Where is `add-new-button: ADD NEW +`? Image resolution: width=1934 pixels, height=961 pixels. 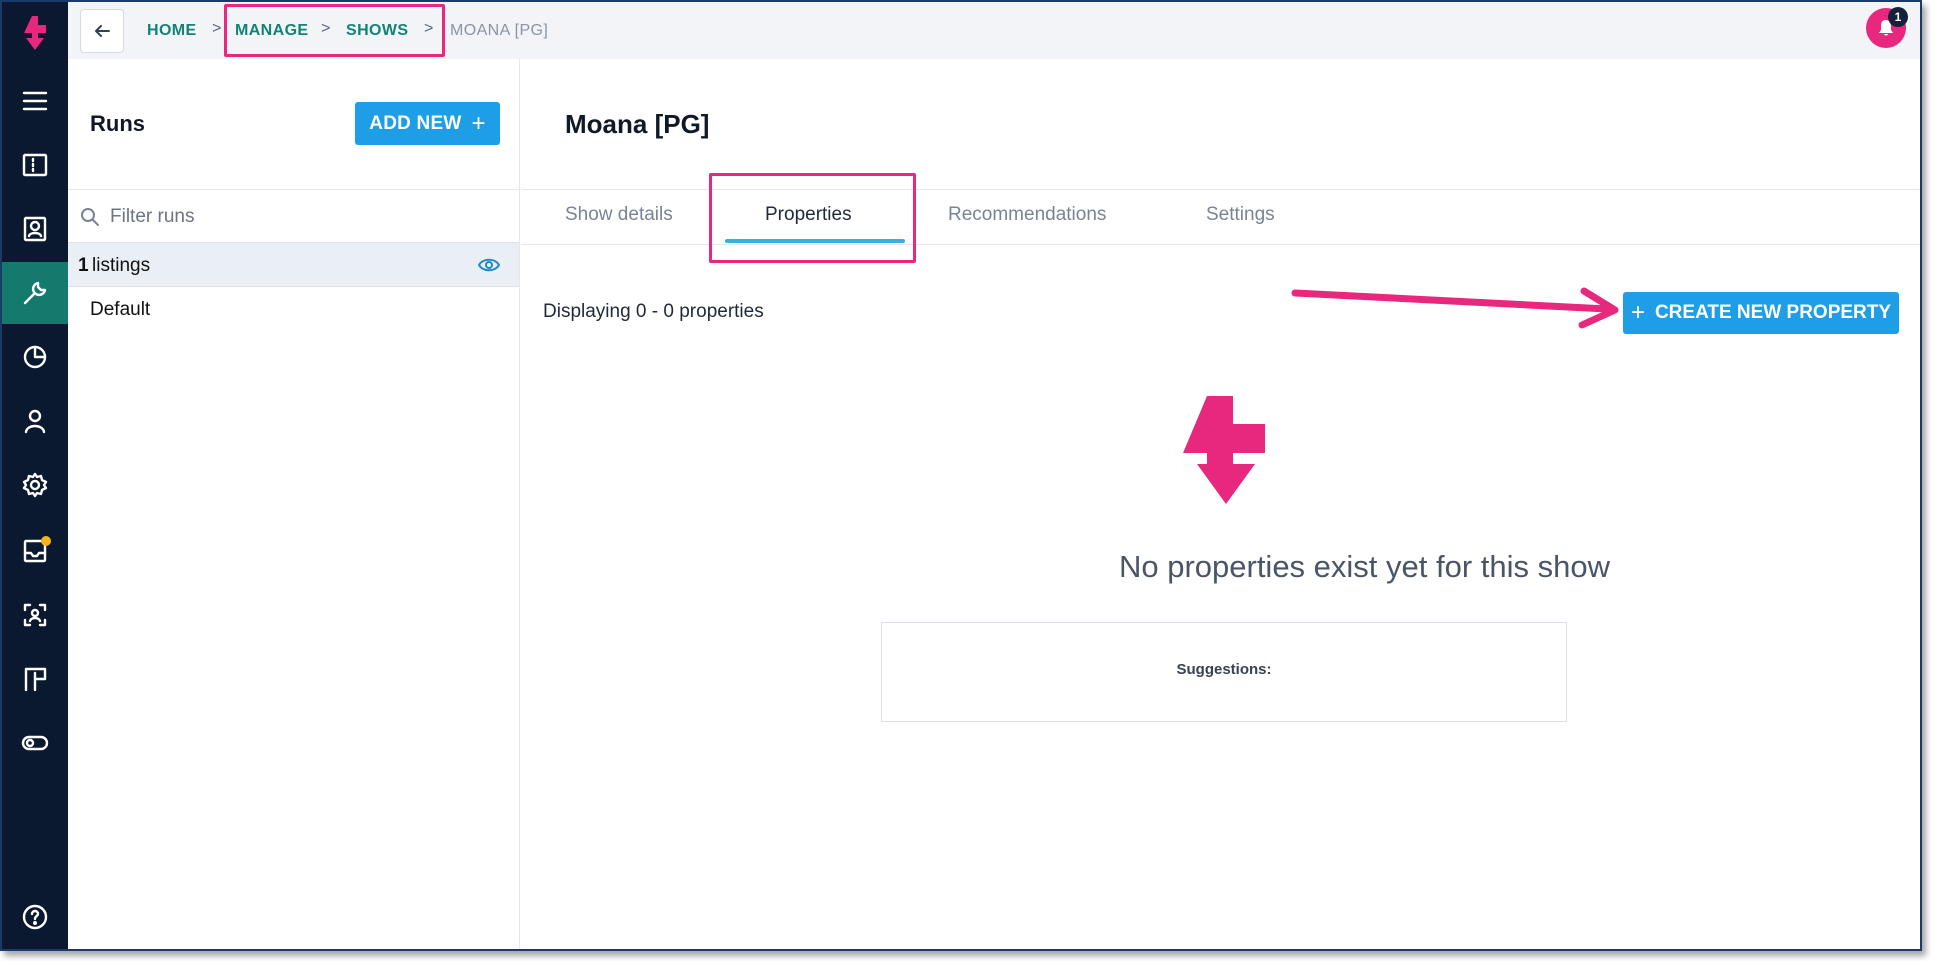
add-new-button: ADD NEW + is located at coordinates (427, 123).